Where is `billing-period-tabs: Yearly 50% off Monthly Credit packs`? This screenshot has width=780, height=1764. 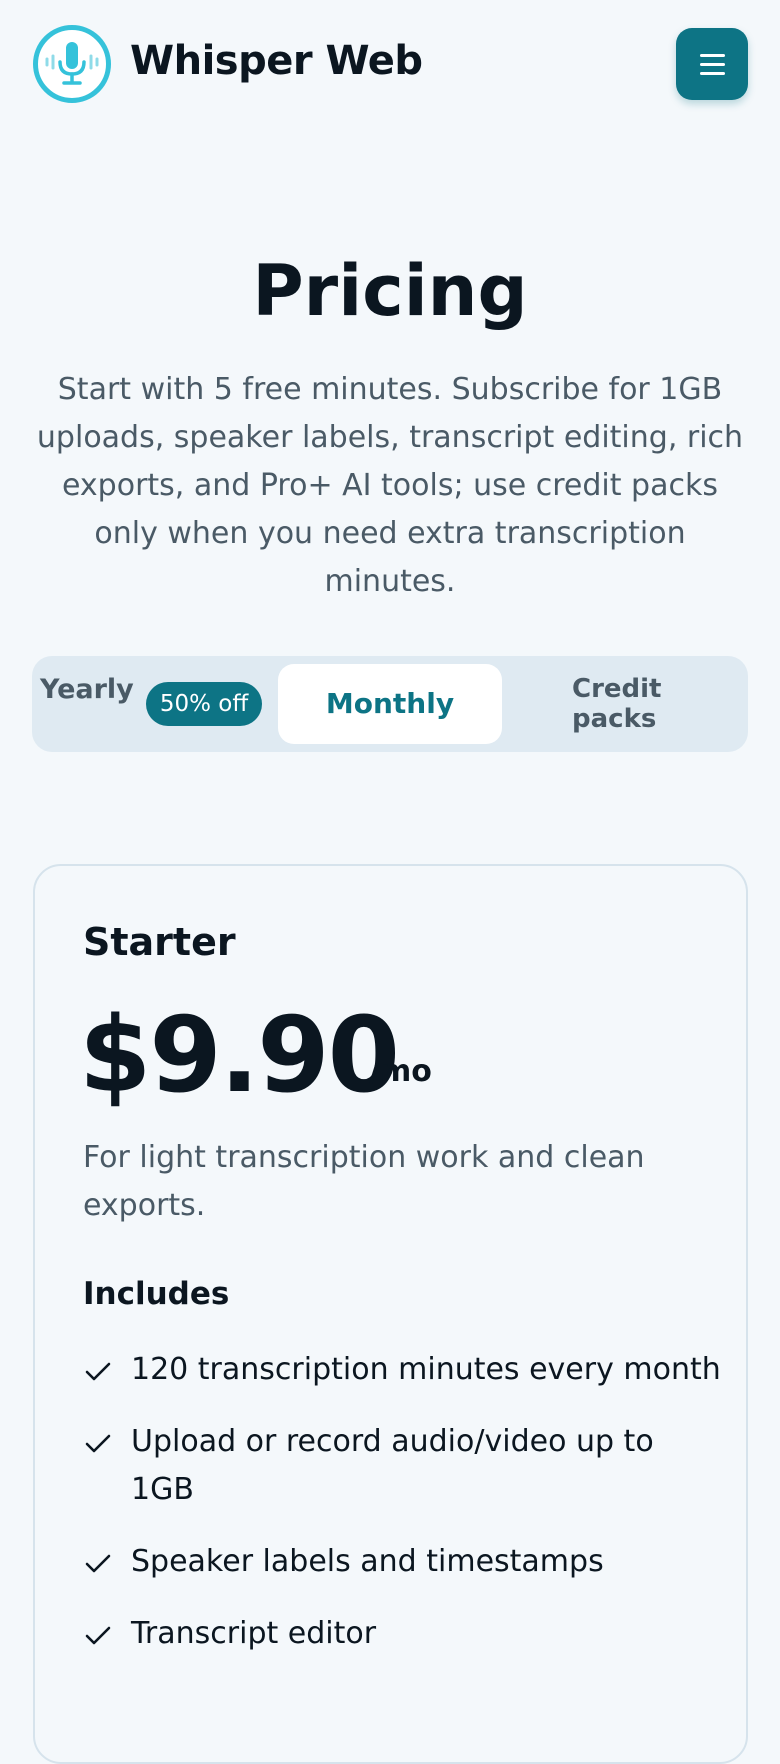
billing-period-tabs: Yearly 50% off Monthly Credit packs is located at coordinates (390, 704).